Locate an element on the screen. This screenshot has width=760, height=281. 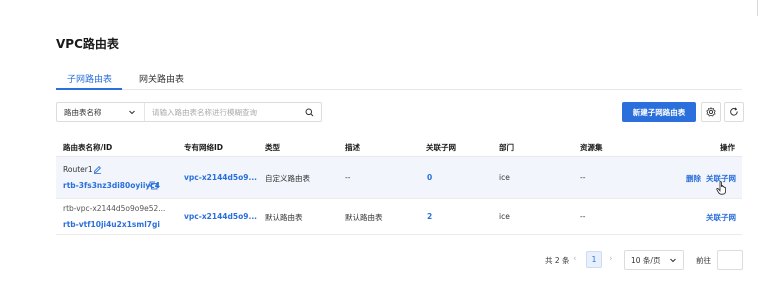
settings-button is located at coordinates (711, 112).